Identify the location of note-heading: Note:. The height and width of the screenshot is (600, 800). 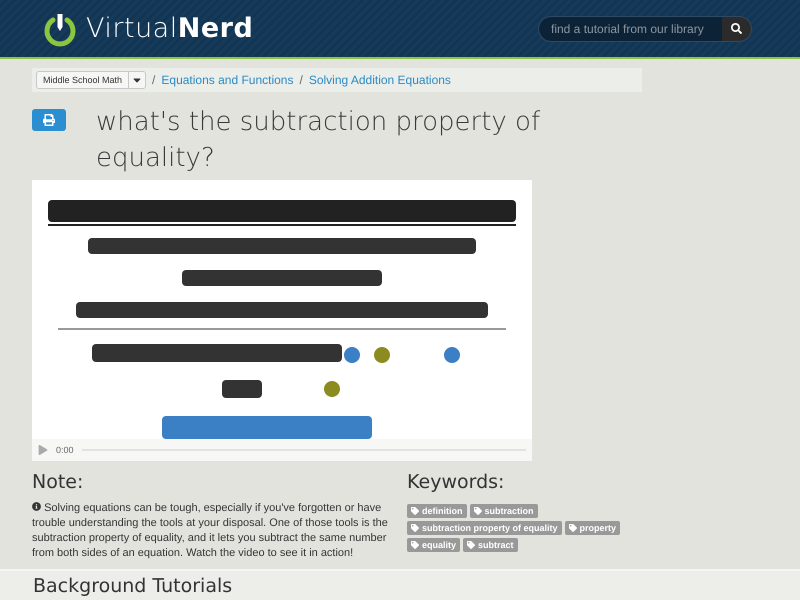
(58, 482).